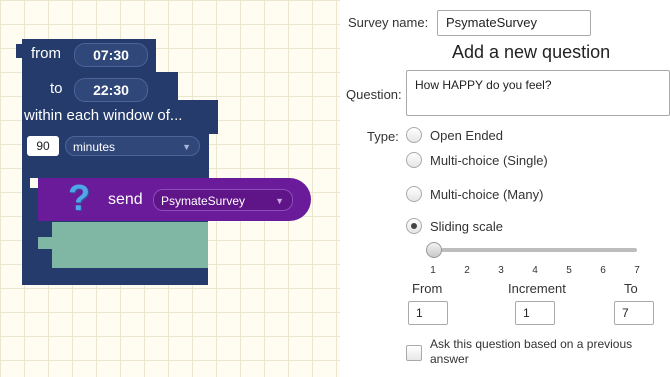 Image resolution: width=670 pixels, height=377 pixels. Describe the element at coordinates (203, 201) in the screenshot. I see `survey-dropdown-value: PsymateSurvey` at that location.